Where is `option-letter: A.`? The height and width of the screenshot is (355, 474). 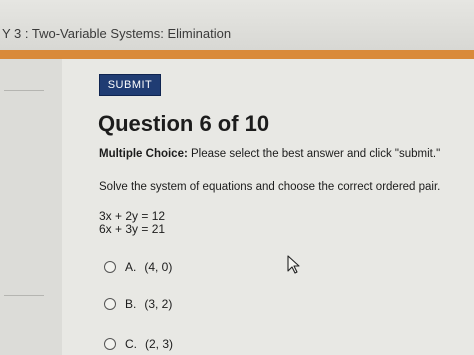 option-letter: A. is located at coordinates (131, 267).